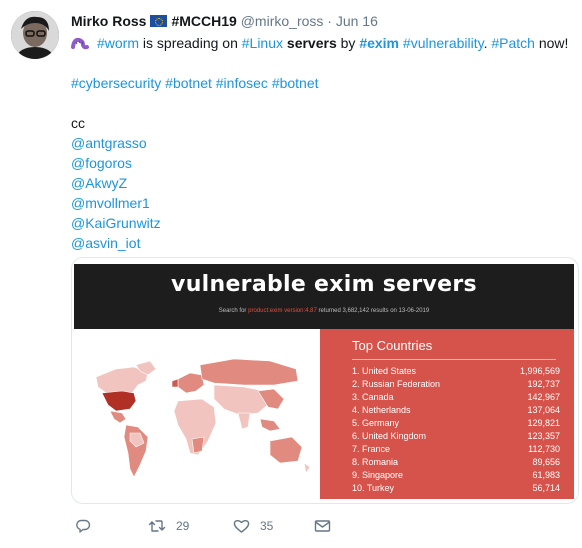  I want to click on country-name: 10. Turkey, so click(373, 488).